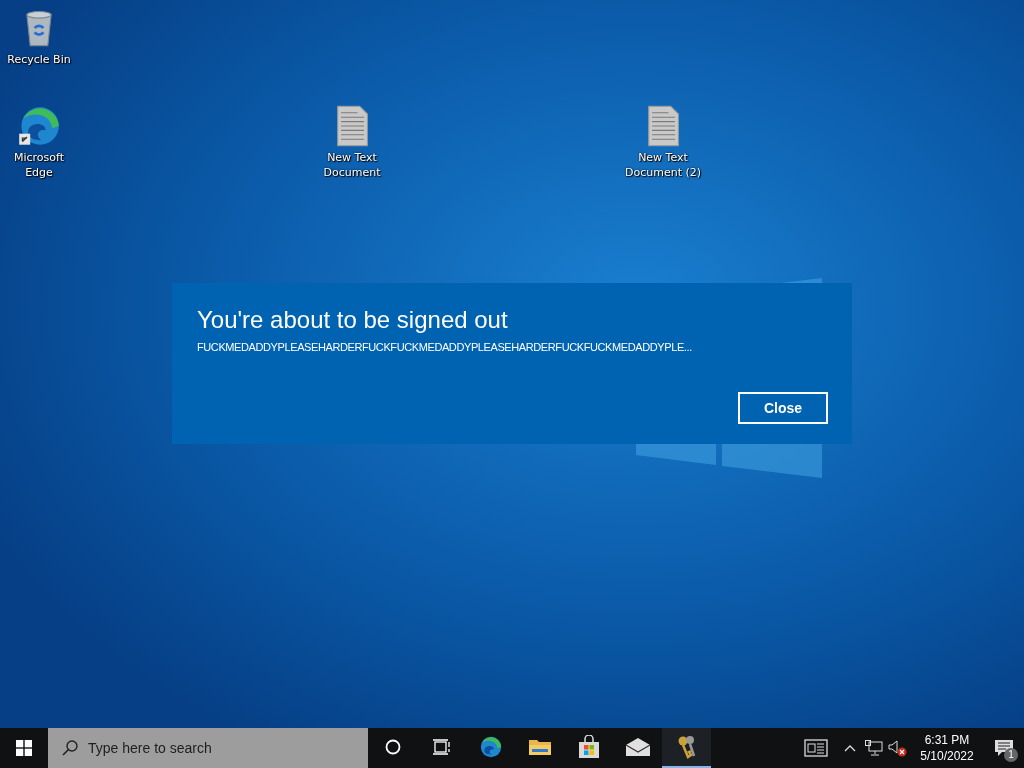 This screenshot has height=768, width=1024. What do you see at coordinates (70, 748) in the screenshot?
I see `search-icon` at bounding box center [70, 748].